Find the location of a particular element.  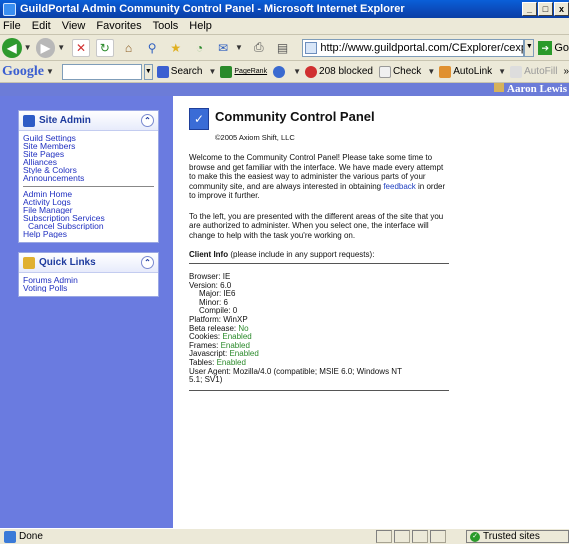

quick-links-header: Quick Links ⌃ is located at coordinates (88, 263).